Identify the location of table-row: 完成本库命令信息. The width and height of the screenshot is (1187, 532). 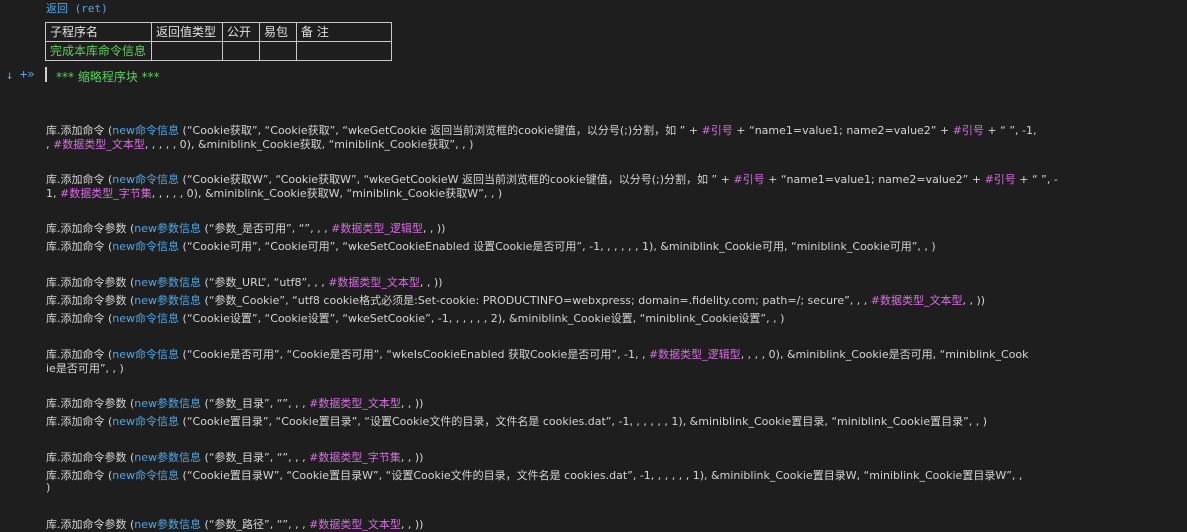
(218, 51).